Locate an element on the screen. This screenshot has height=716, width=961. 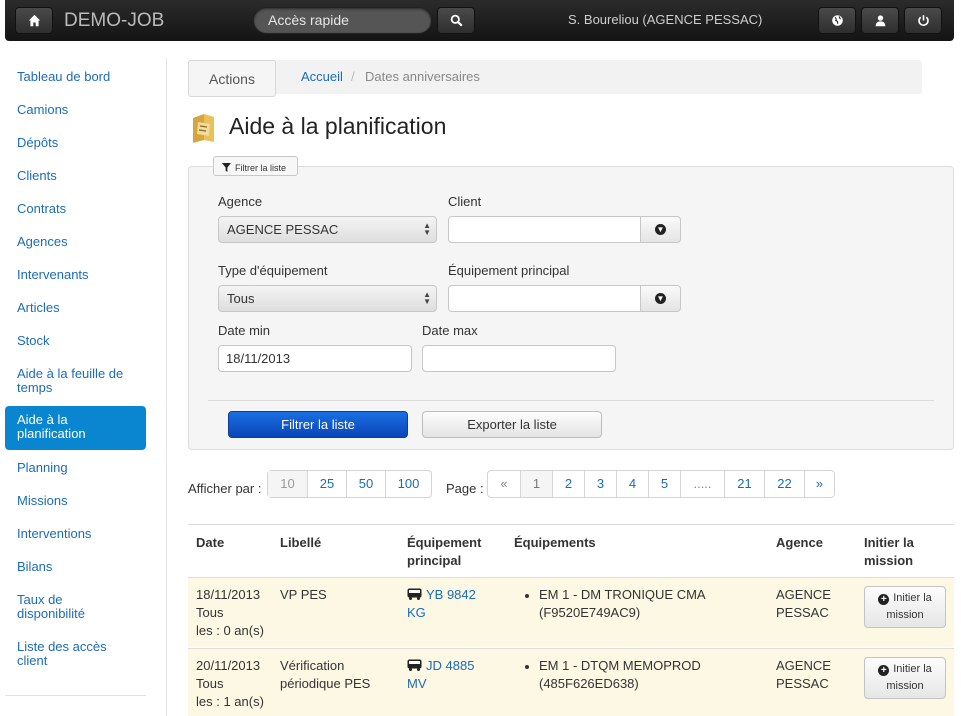
initier-mission-label: Initier la mission is located at coordinates (909, 606).